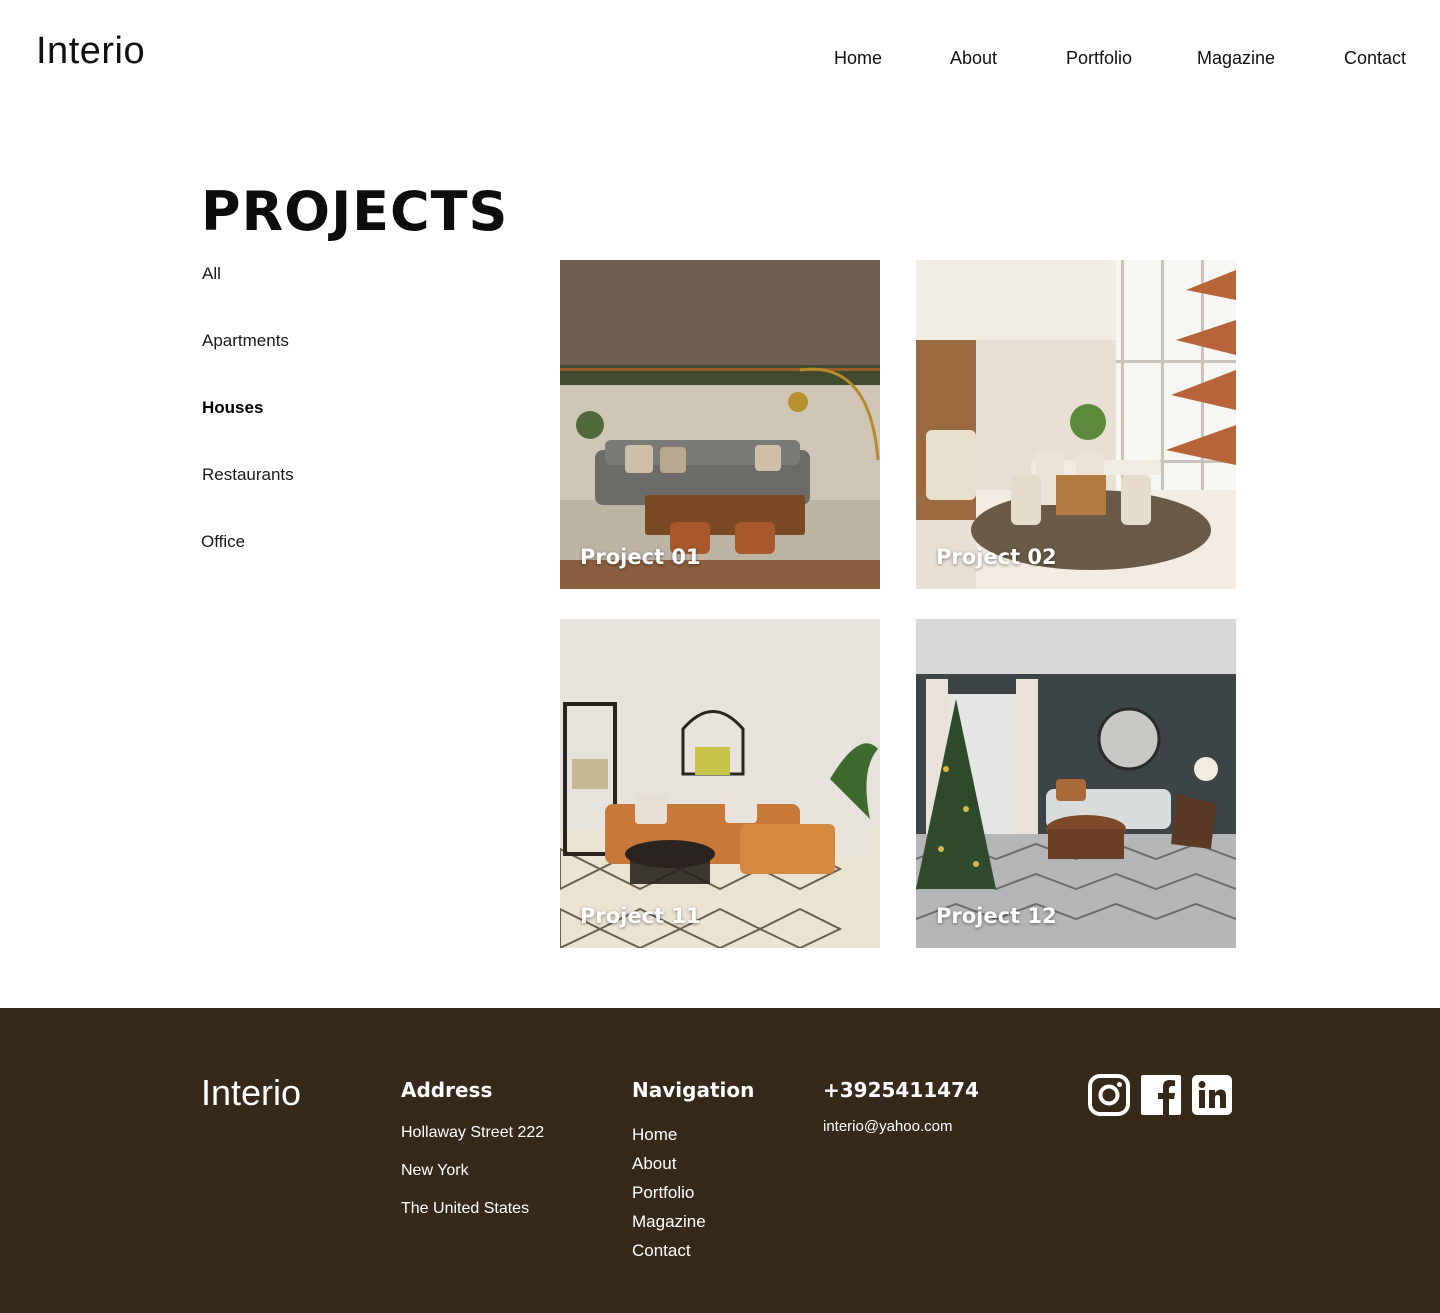 The width and height of the screenshot is (1440, 1313). What do you see at coordinates (355, 211) in the screenshot?
I see `page-title: PROJECTS` at bounding box center [355, 211].